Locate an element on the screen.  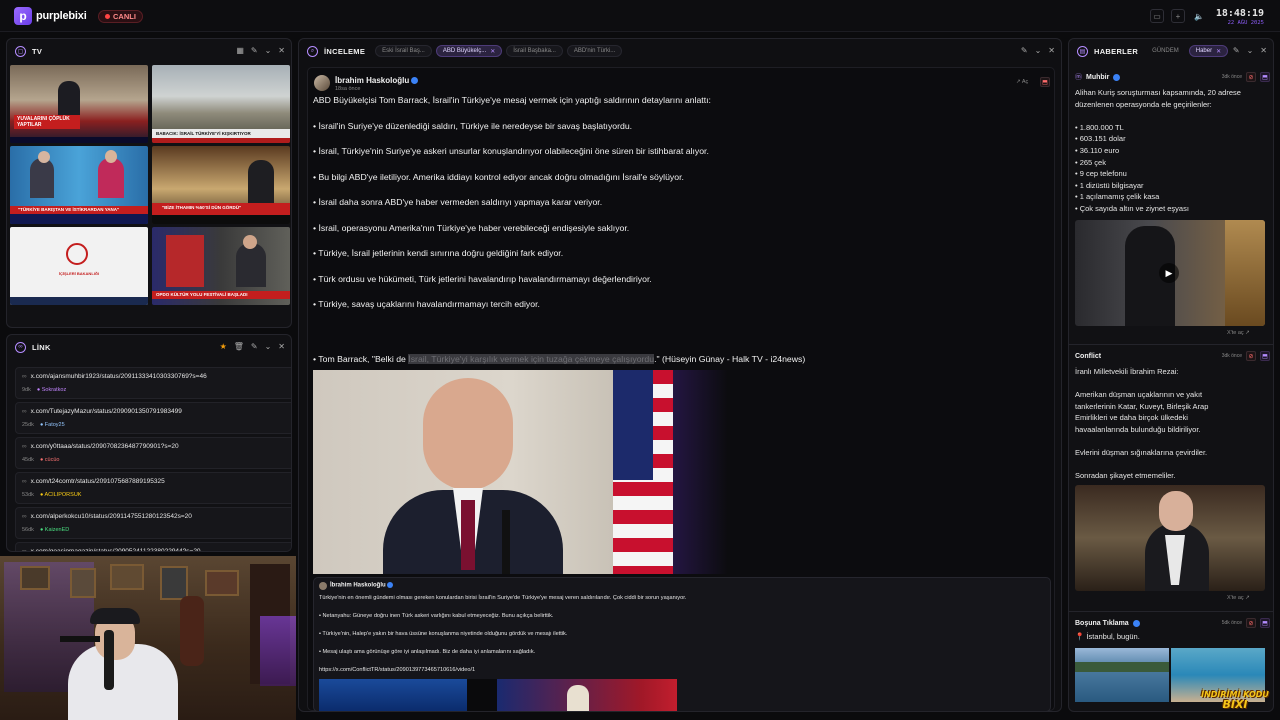
news-body-line: 📍 İstanbul, bugün. is located at coordinates (1107, 636).